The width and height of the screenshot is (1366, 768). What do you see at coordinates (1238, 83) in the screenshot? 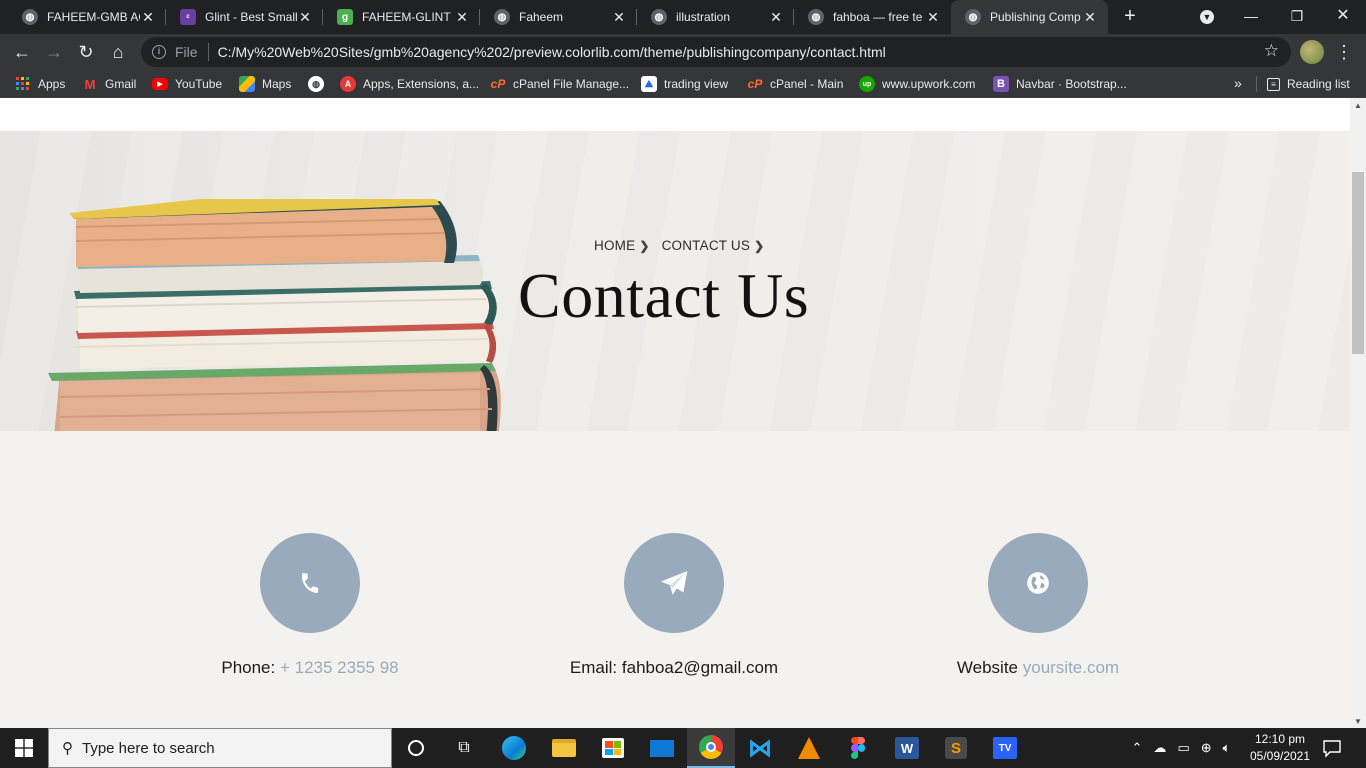
I see `bookmarks-overflow-button: »` at bounding box center [1238, 83].